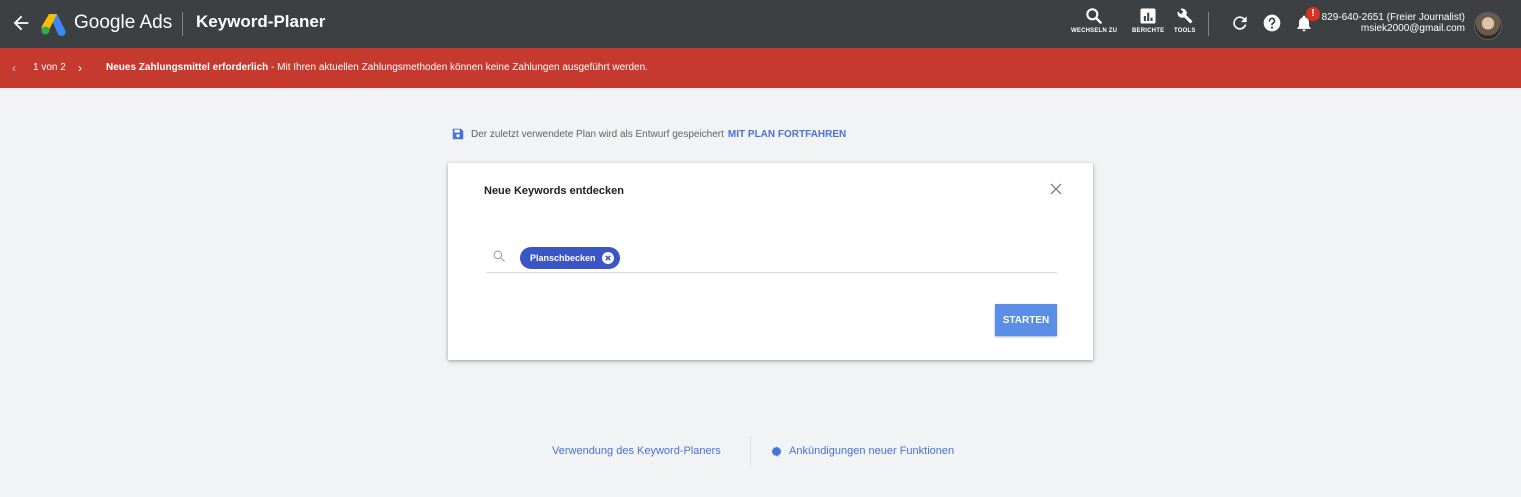  Describe the element at coordinates (563, 258) in the screenshot. I see `keyword-chip-label: Planschbecken` at that location.